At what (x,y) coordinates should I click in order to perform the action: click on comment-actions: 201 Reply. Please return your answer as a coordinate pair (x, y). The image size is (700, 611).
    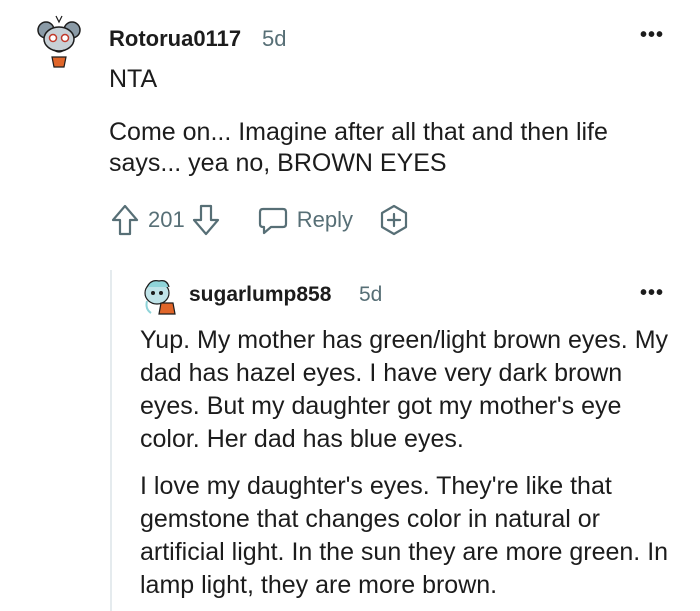
    Looking at the image, I should click on (260, 220).